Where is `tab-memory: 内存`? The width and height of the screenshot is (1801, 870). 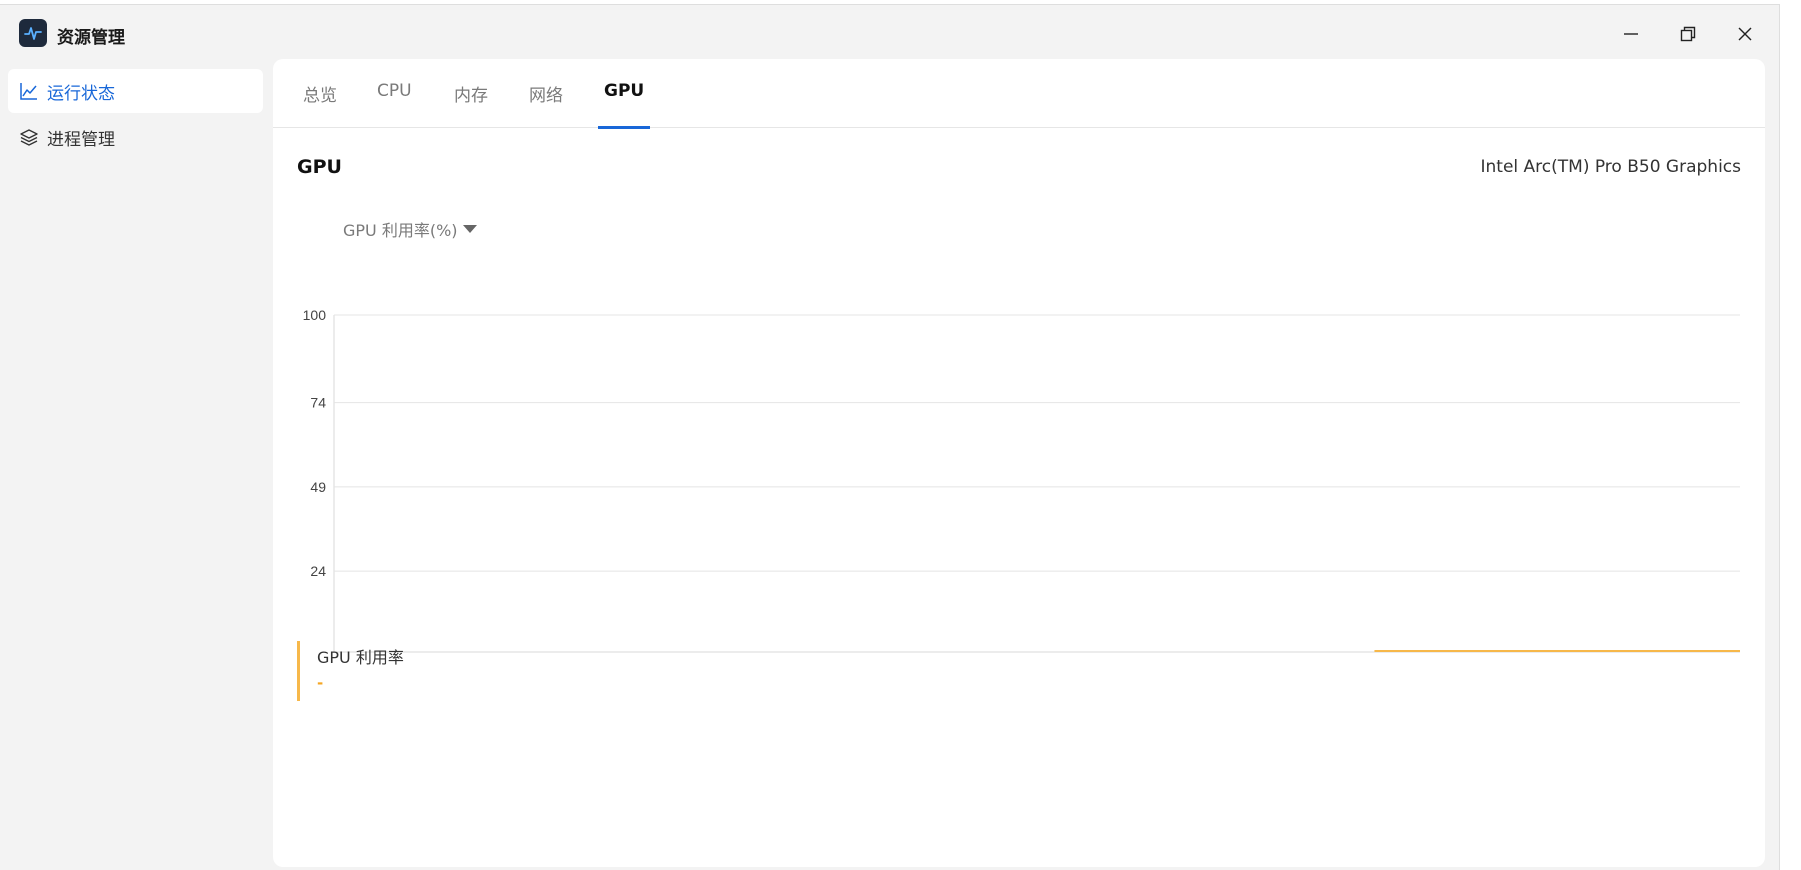 tab-memory: 内存 is located at coordinates (471, 104).